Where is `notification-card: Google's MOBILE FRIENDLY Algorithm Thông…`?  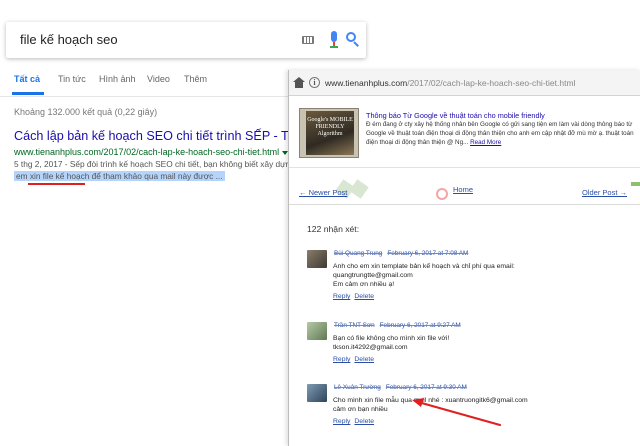
notification-card: Google's MOBILE FRIENDLY Algorithm Thông… is located at coordinates (467, 131).